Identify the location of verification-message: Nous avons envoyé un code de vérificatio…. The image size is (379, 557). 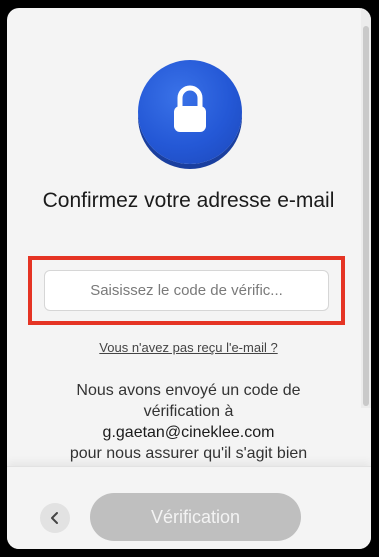
(188, 422).